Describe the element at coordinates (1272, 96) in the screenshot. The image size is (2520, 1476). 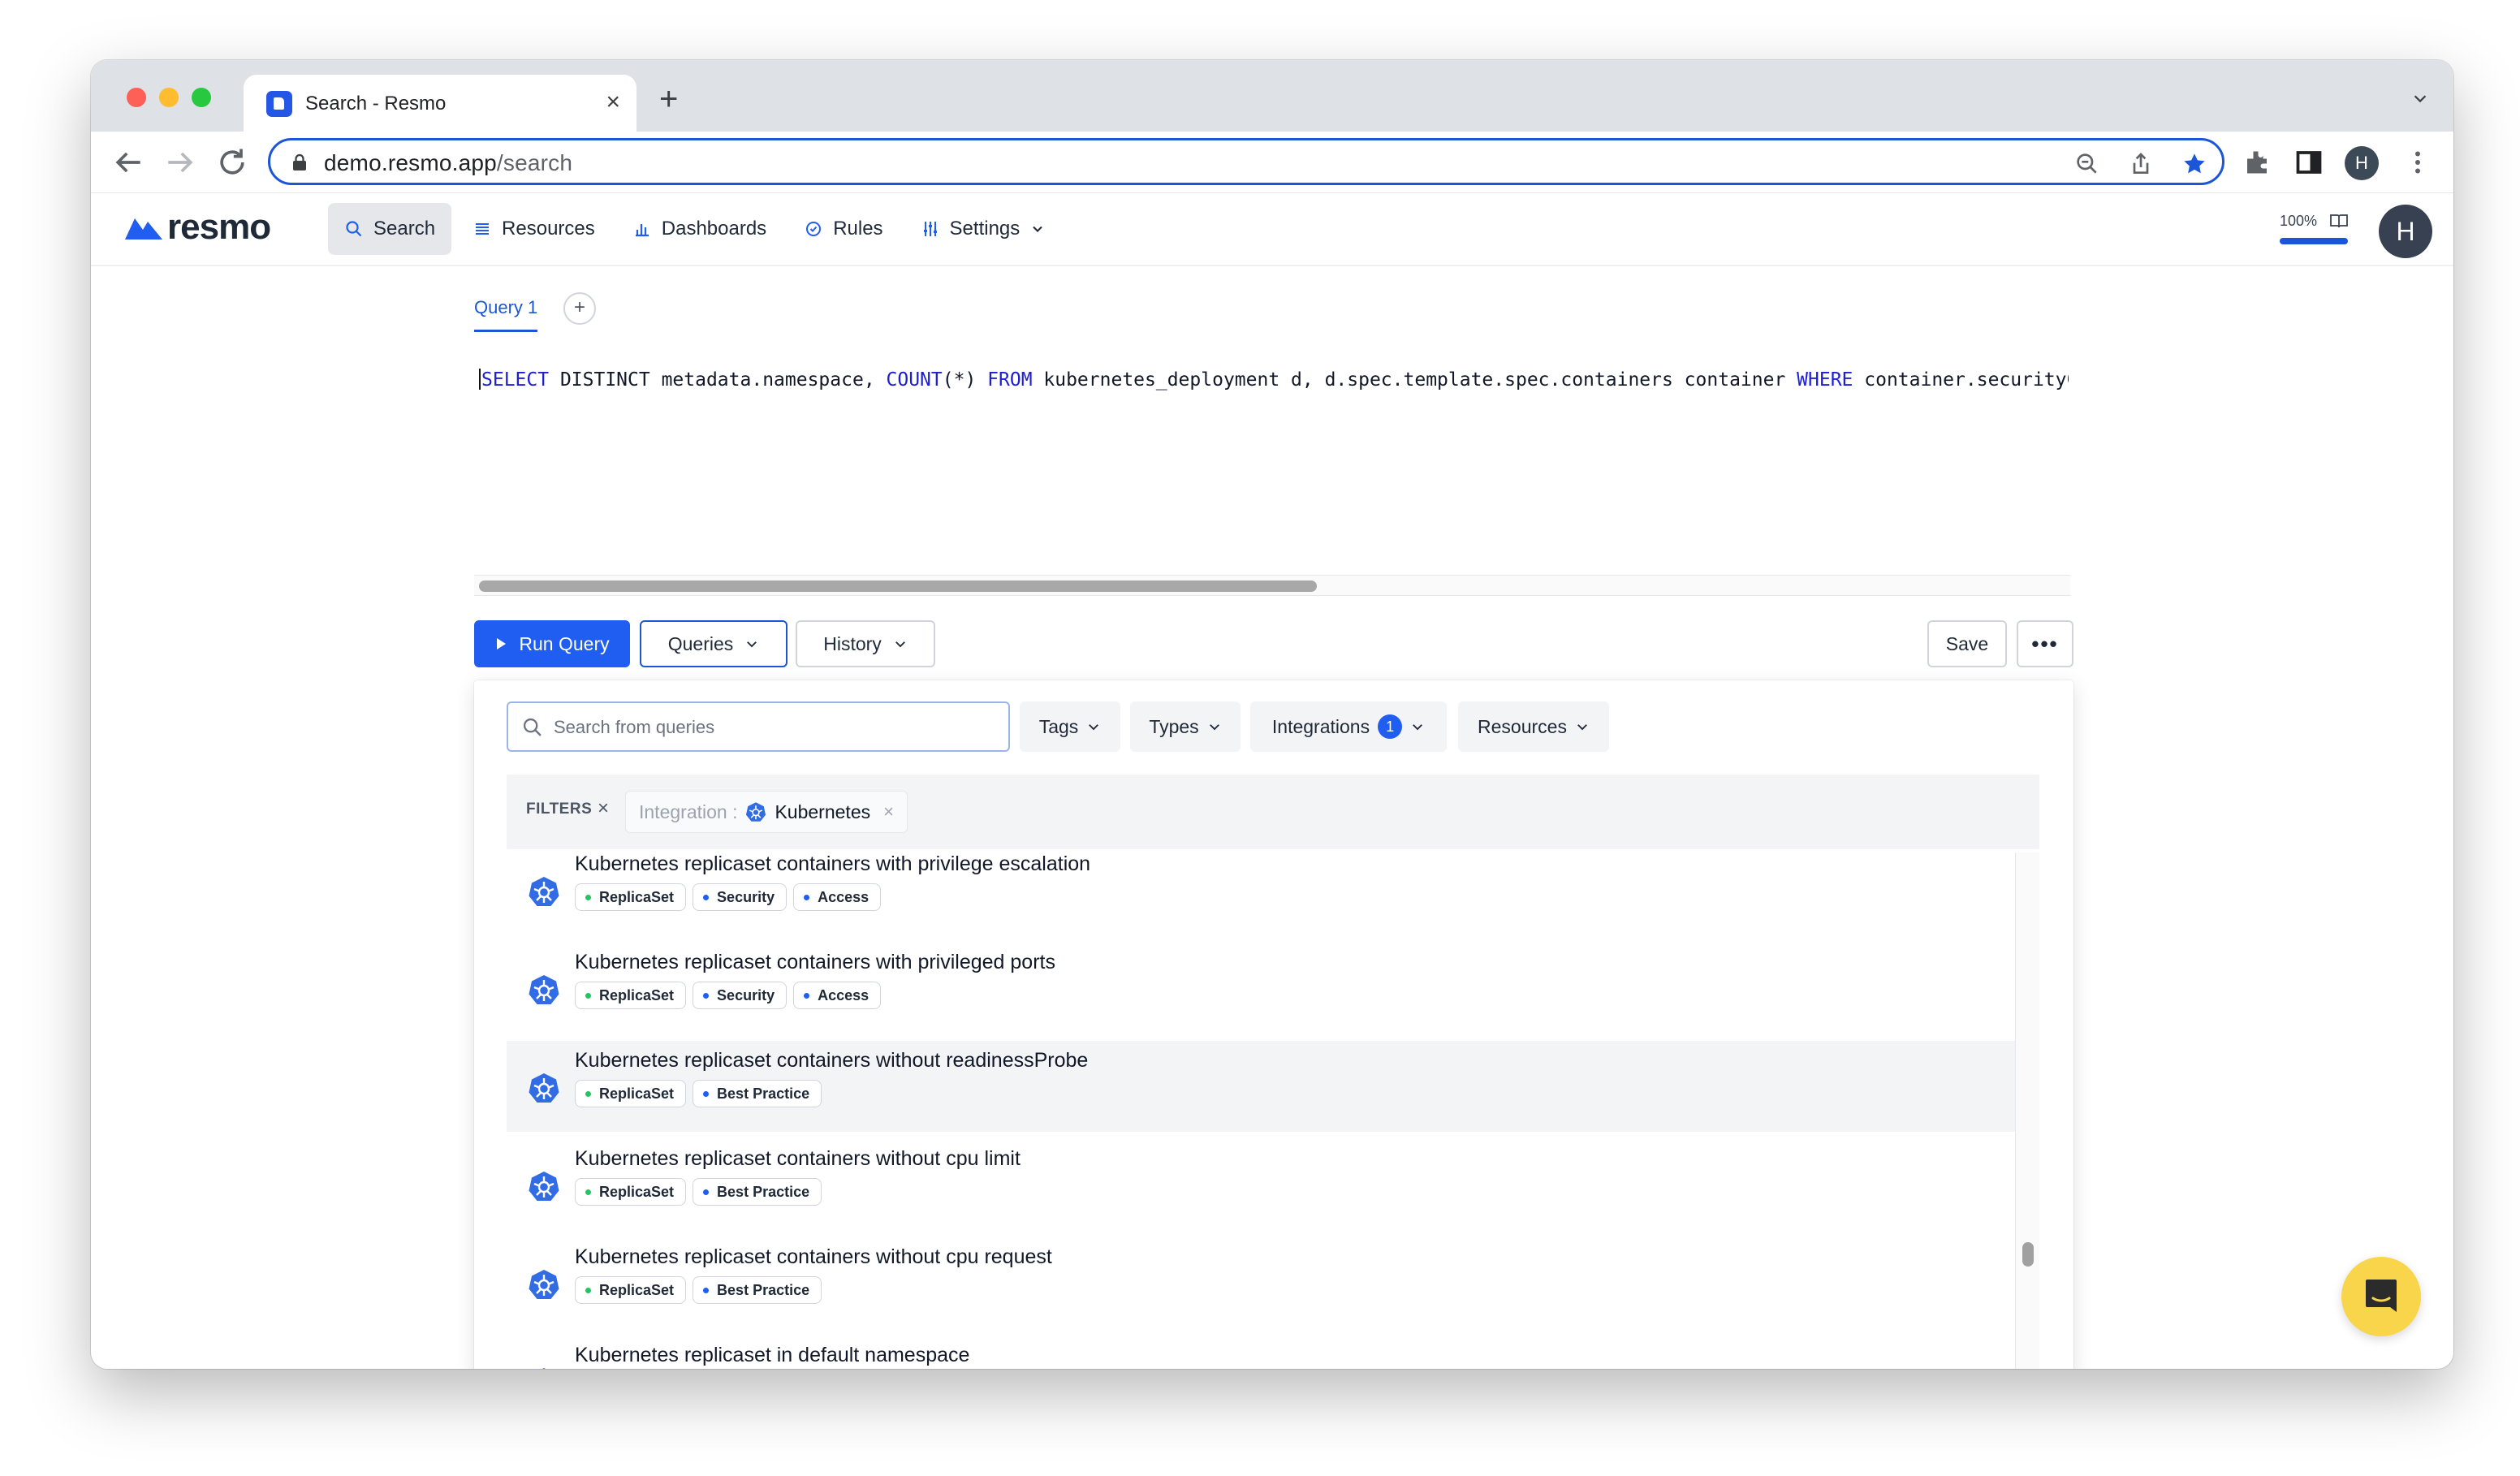
I see `tab-strip: Search - Resmo × +` at that location.